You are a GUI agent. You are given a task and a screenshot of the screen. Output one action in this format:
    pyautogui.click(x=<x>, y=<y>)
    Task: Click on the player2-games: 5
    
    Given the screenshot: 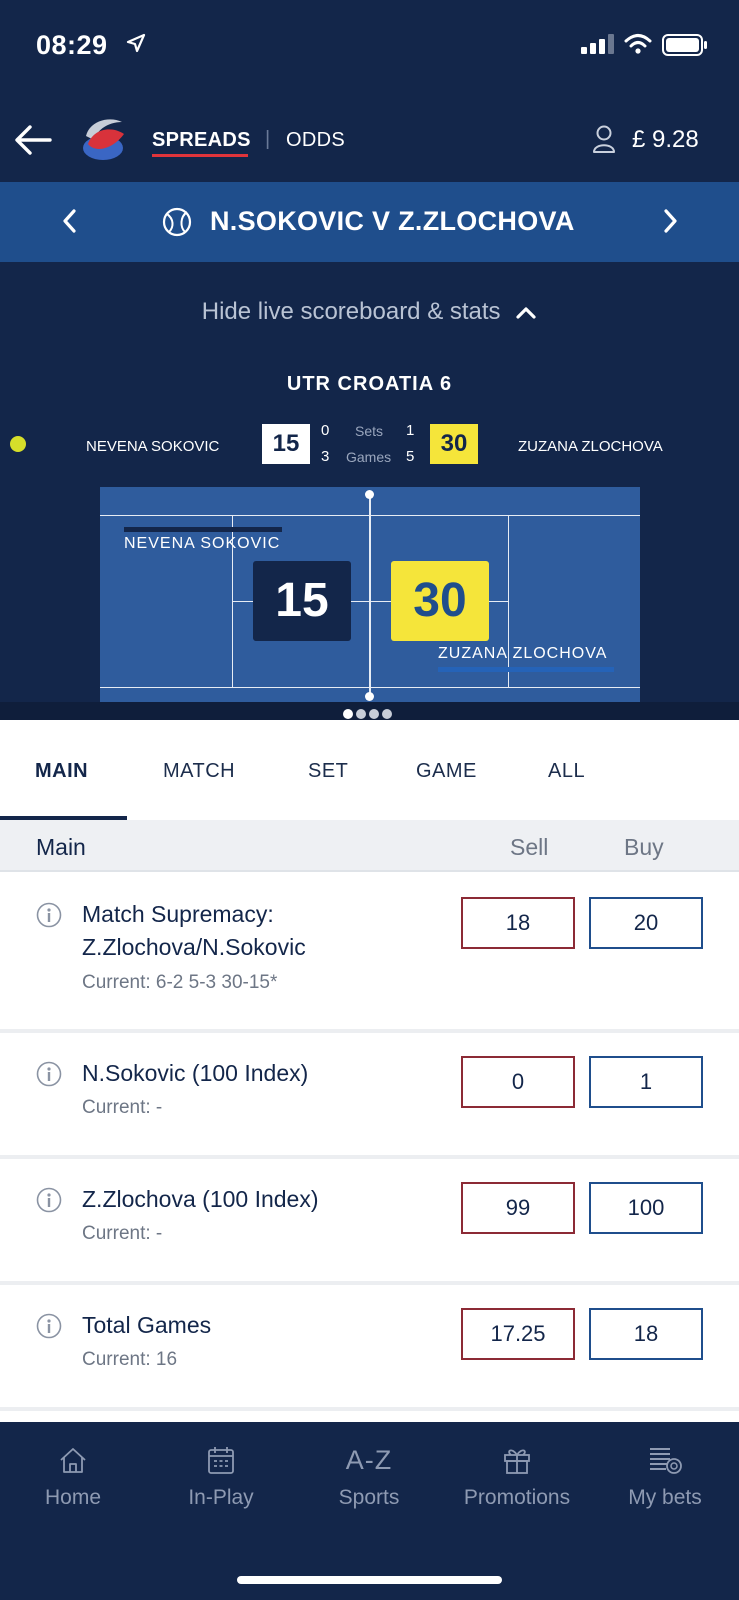 What is the action you would take?
    pyautogui.click(x=410, y=456)
    